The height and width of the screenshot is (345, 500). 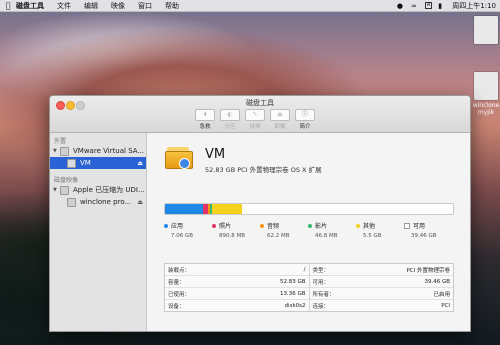 I want to click on external-drive-icon, so click(x=179, y=157).